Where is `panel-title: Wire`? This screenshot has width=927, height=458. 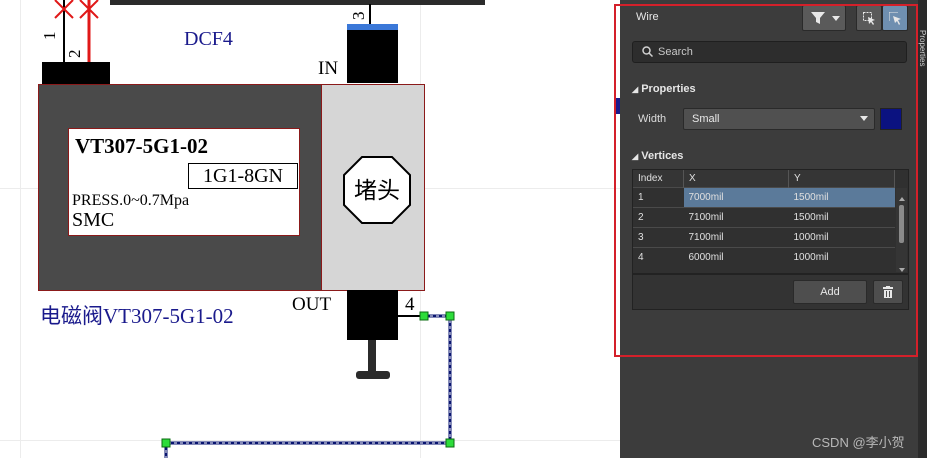
panel-title: Wire is located at coordinates (647, 17).